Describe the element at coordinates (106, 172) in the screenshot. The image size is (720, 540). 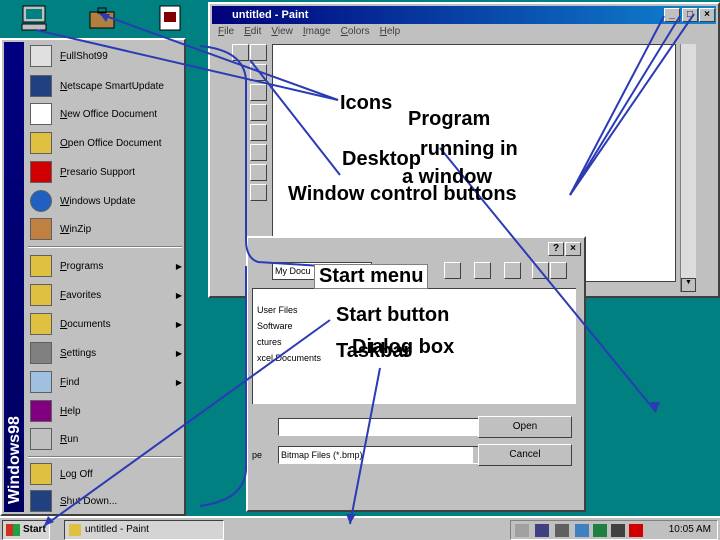
I see `menu-item-presario: Presario Support` at that location.